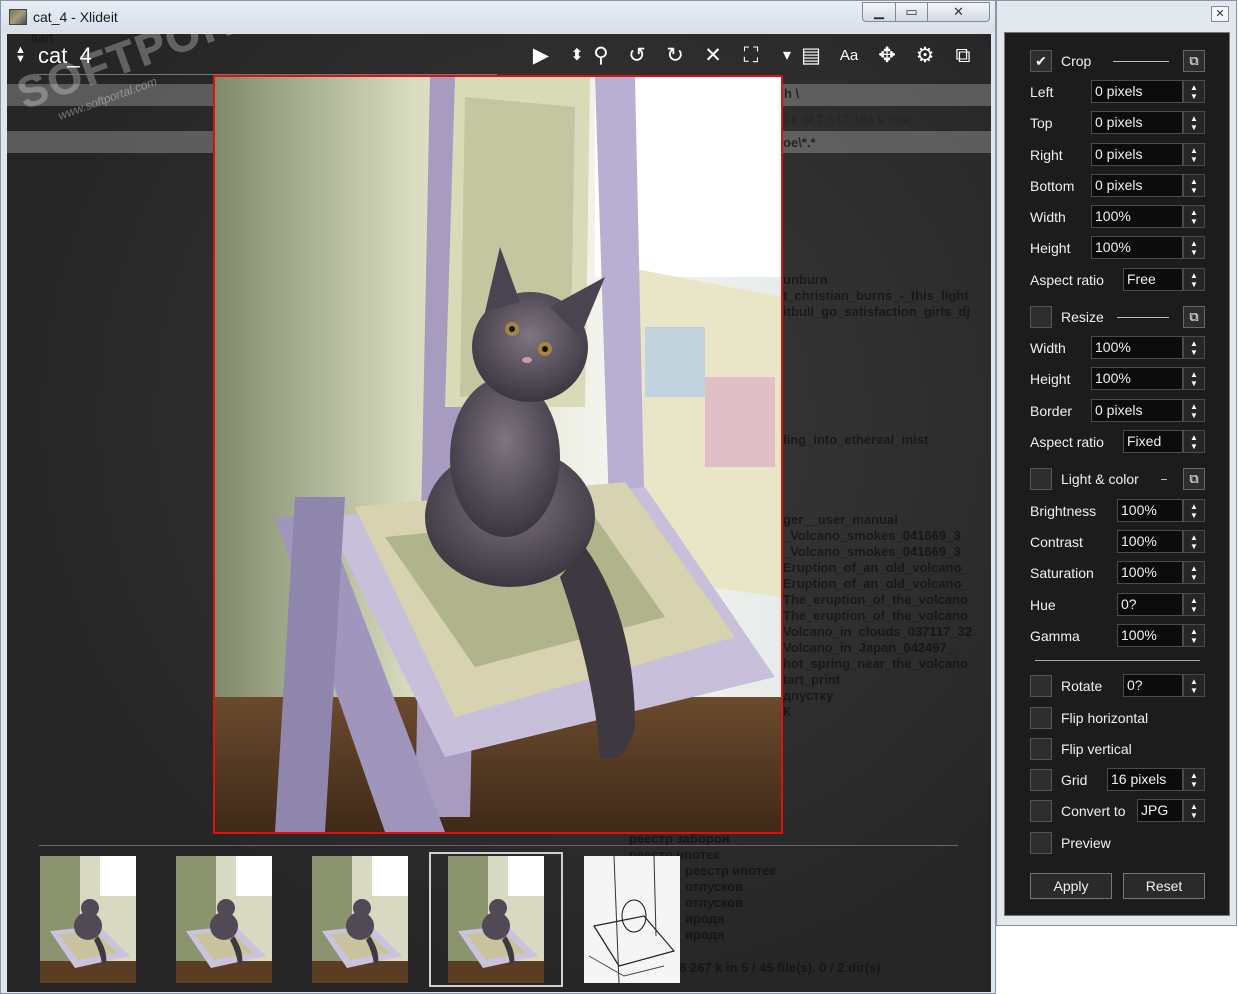 This screenshot has width=1238, height=994. I want to click on gamma-spinner: ▲ ▼, so click(1194, 635).